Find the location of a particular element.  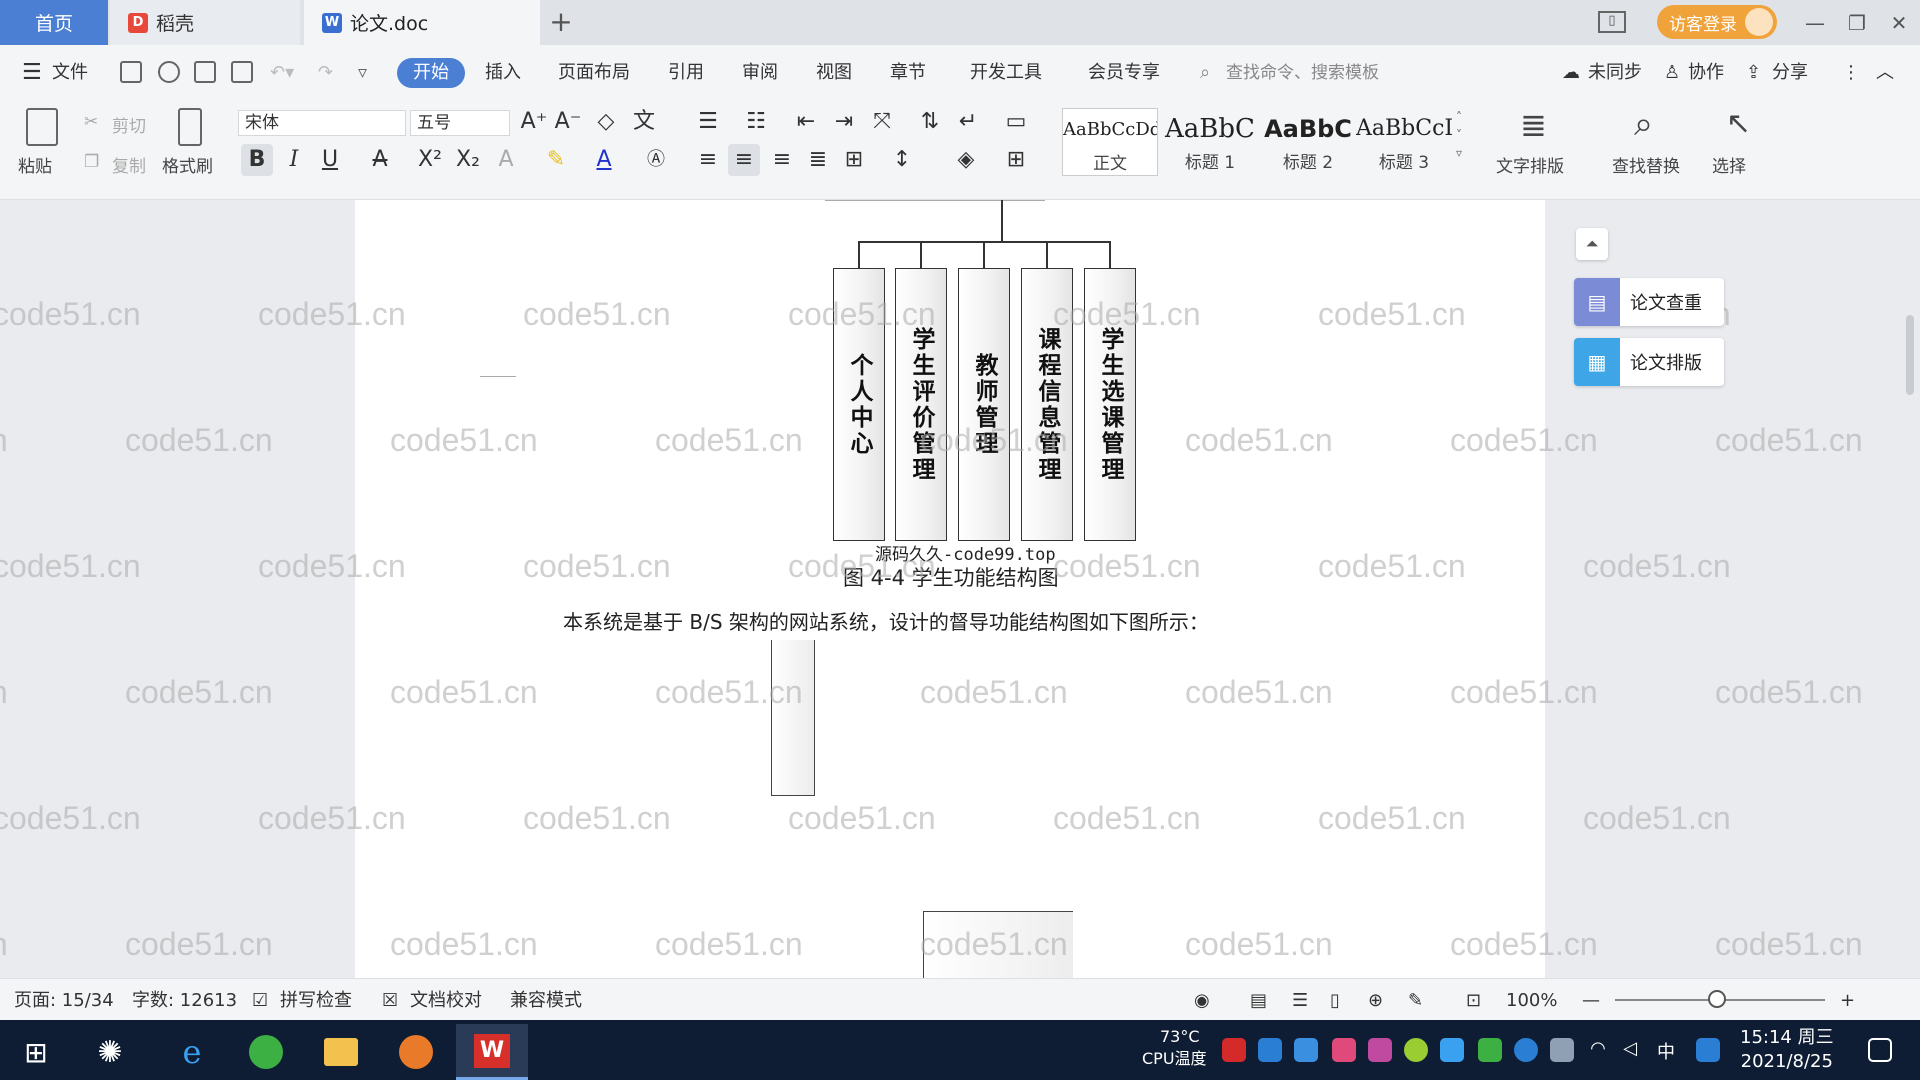

sort-icon: ⇅ is located at coordinates (930, 122).